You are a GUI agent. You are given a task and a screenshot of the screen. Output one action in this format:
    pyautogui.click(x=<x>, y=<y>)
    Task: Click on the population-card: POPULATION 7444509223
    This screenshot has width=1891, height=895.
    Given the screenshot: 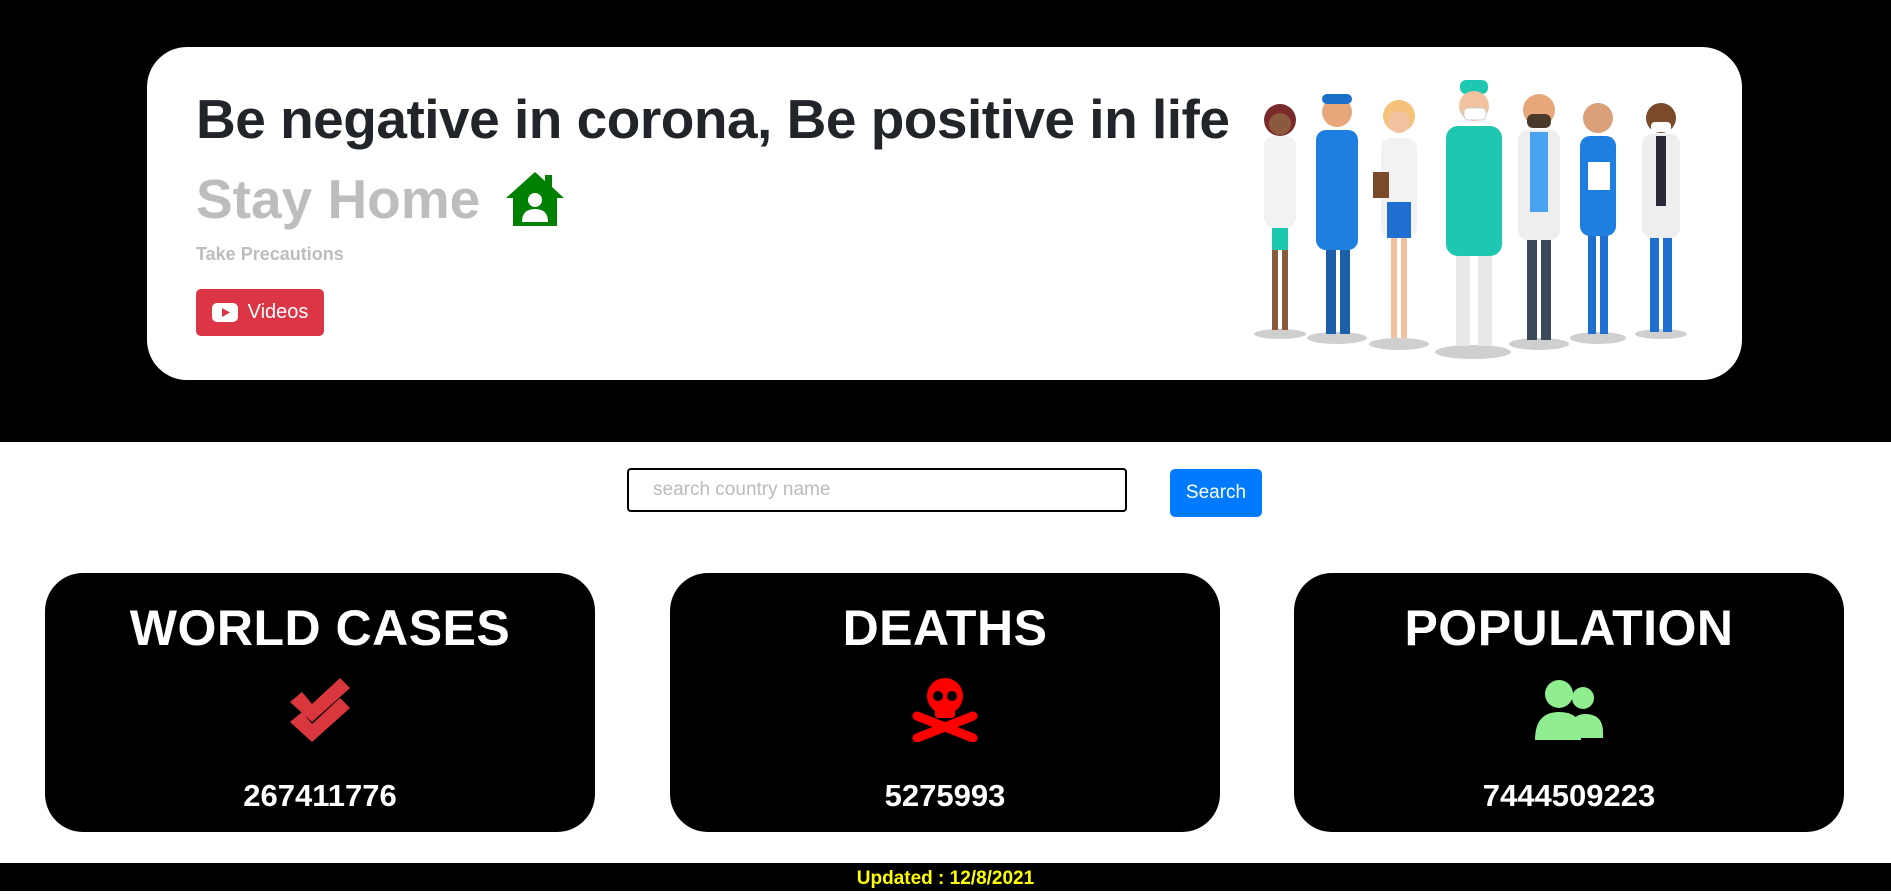 What is the action you would take?
    pyautogui.click(x=1569, y=702)
    